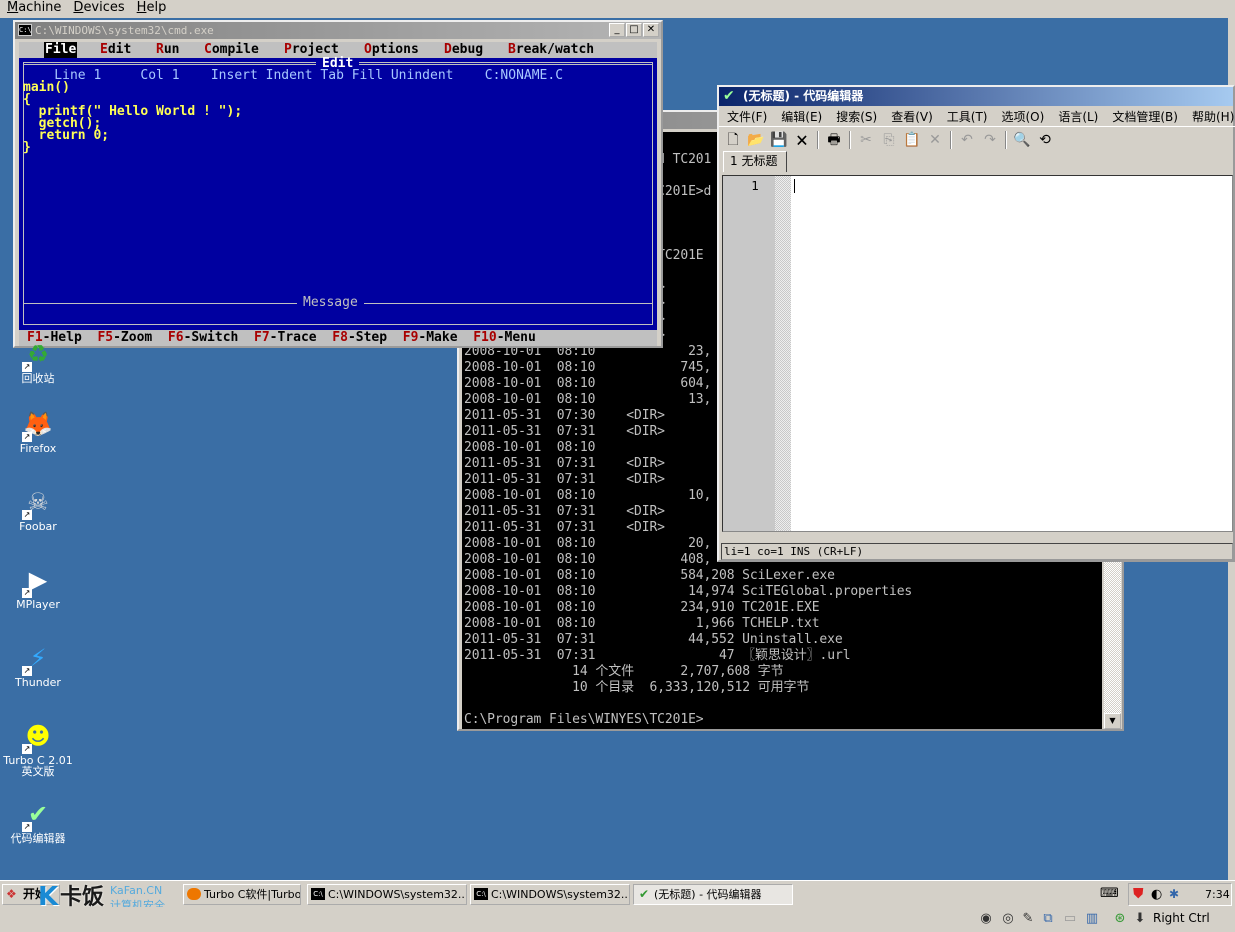 Image resolution: width=1235 pixels, height=932 pixels. I want to click on editor-menu-item: 工具(T), so click(967, 116).